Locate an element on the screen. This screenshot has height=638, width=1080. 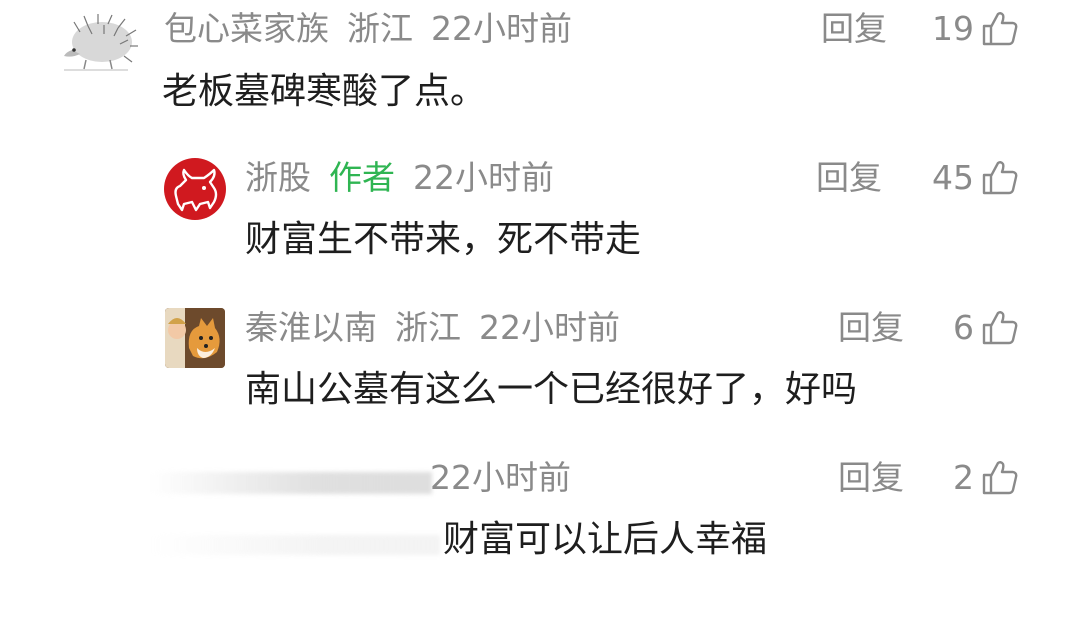
like-button: 19 is located at coordinates (970, 29).